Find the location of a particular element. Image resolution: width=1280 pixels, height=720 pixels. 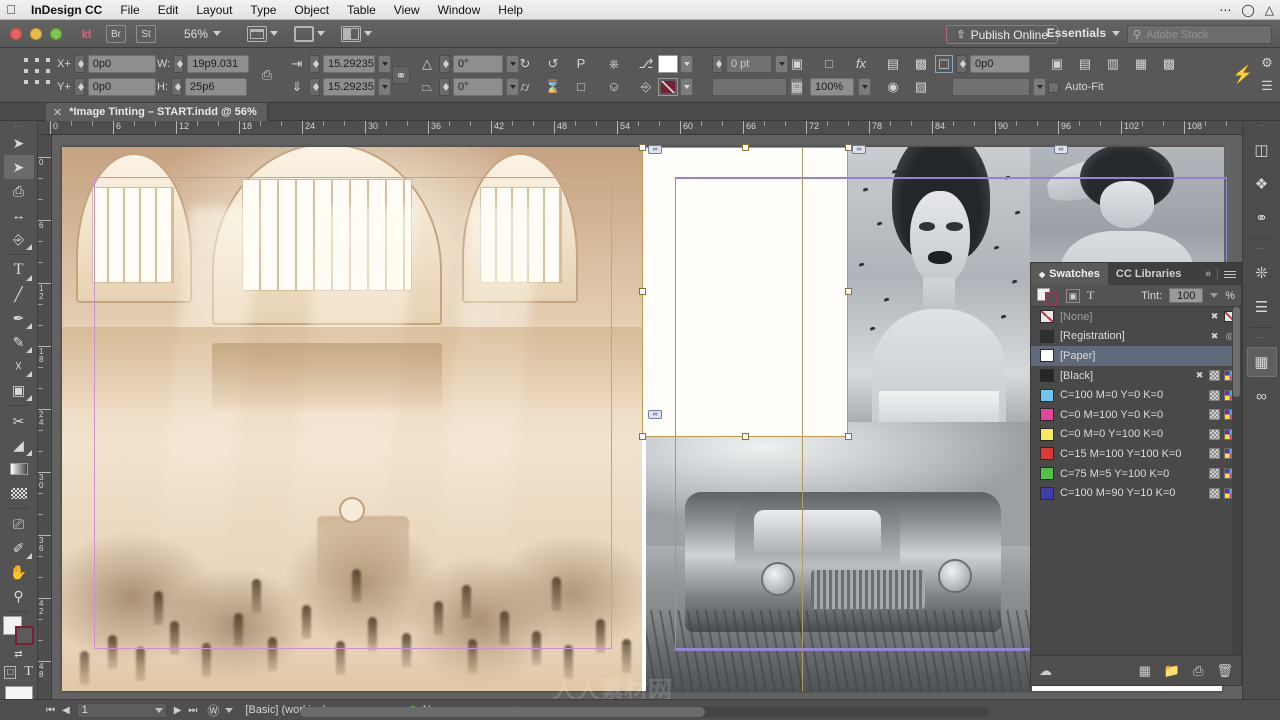

tool-type: T is located at coordinates (19, 270).